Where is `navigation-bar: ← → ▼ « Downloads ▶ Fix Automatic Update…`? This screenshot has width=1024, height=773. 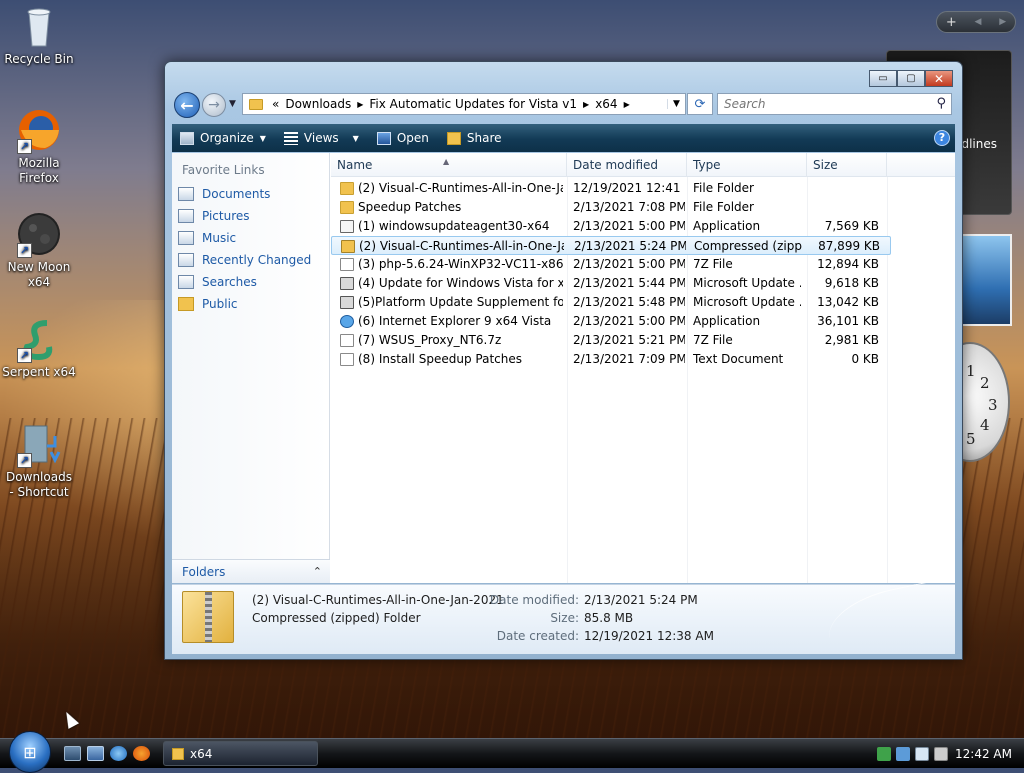 navigation-bar: ← → ▼ « Downloads ▶ Fix Automatic Update… is located at coordinates (563, 105).